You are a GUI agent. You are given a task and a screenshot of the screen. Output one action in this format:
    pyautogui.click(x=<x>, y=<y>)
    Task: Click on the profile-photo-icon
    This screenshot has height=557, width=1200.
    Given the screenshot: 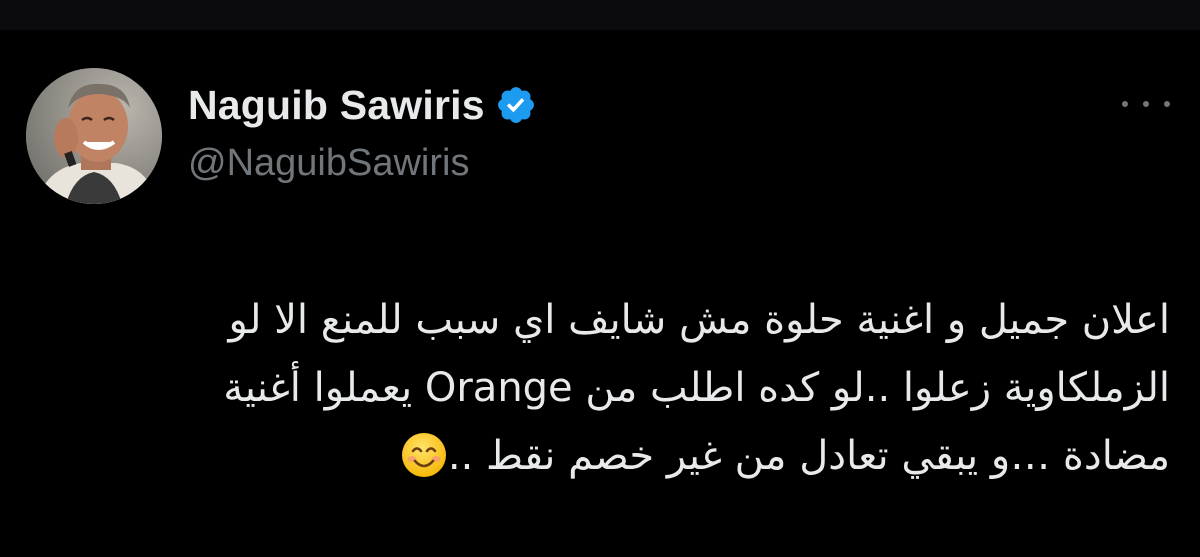 What is the action you would take?
    pyautogui.click(x=94, y=136)
    